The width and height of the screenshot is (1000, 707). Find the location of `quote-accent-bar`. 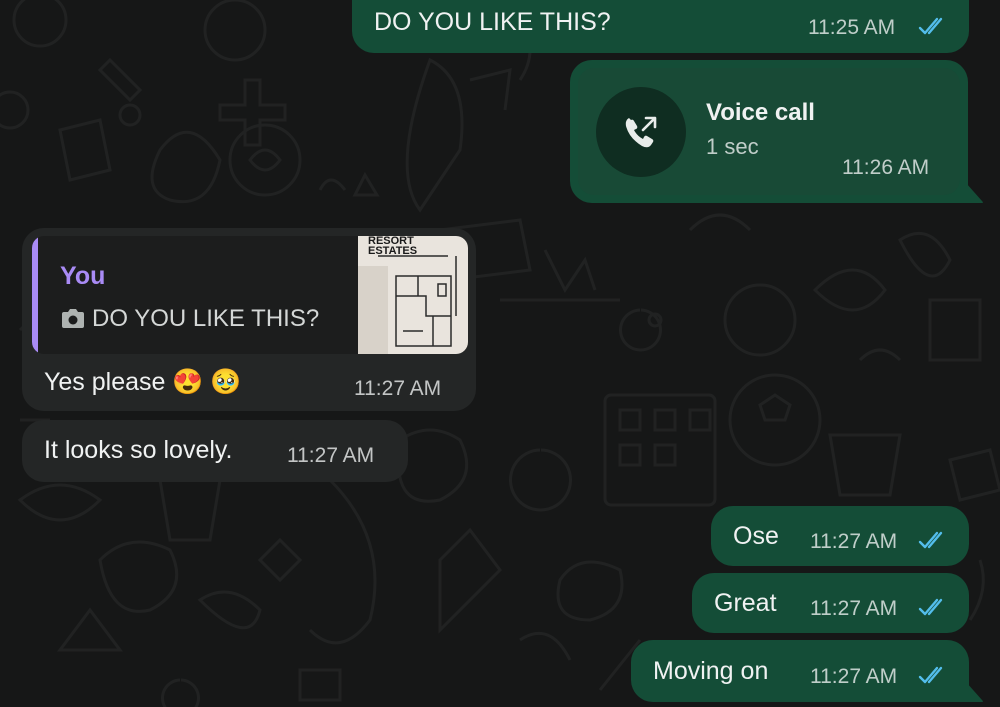

quote-accent-bar is located at coordinates (35, 295).